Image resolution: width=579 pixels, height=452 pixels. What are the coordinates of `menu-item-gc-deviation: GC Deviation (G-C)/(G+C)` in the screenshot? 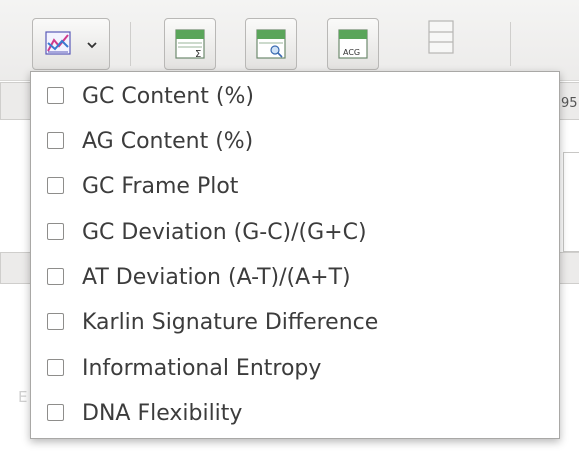 It's located at (295, 233).